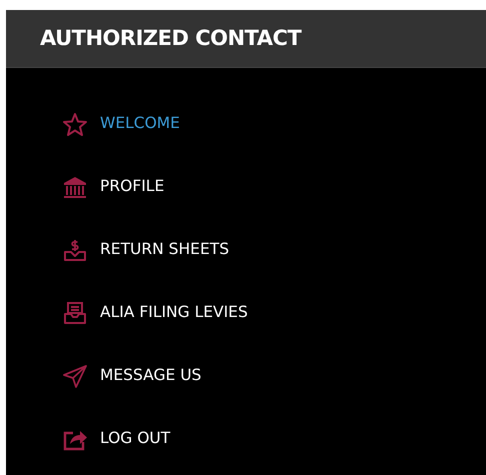 Image resolution: width=486 pixels, height=475 pixels. What do you see at coordinates (75, 312) in the screenshot?
I see `inbox-icon` at bounding box center [75, 312].